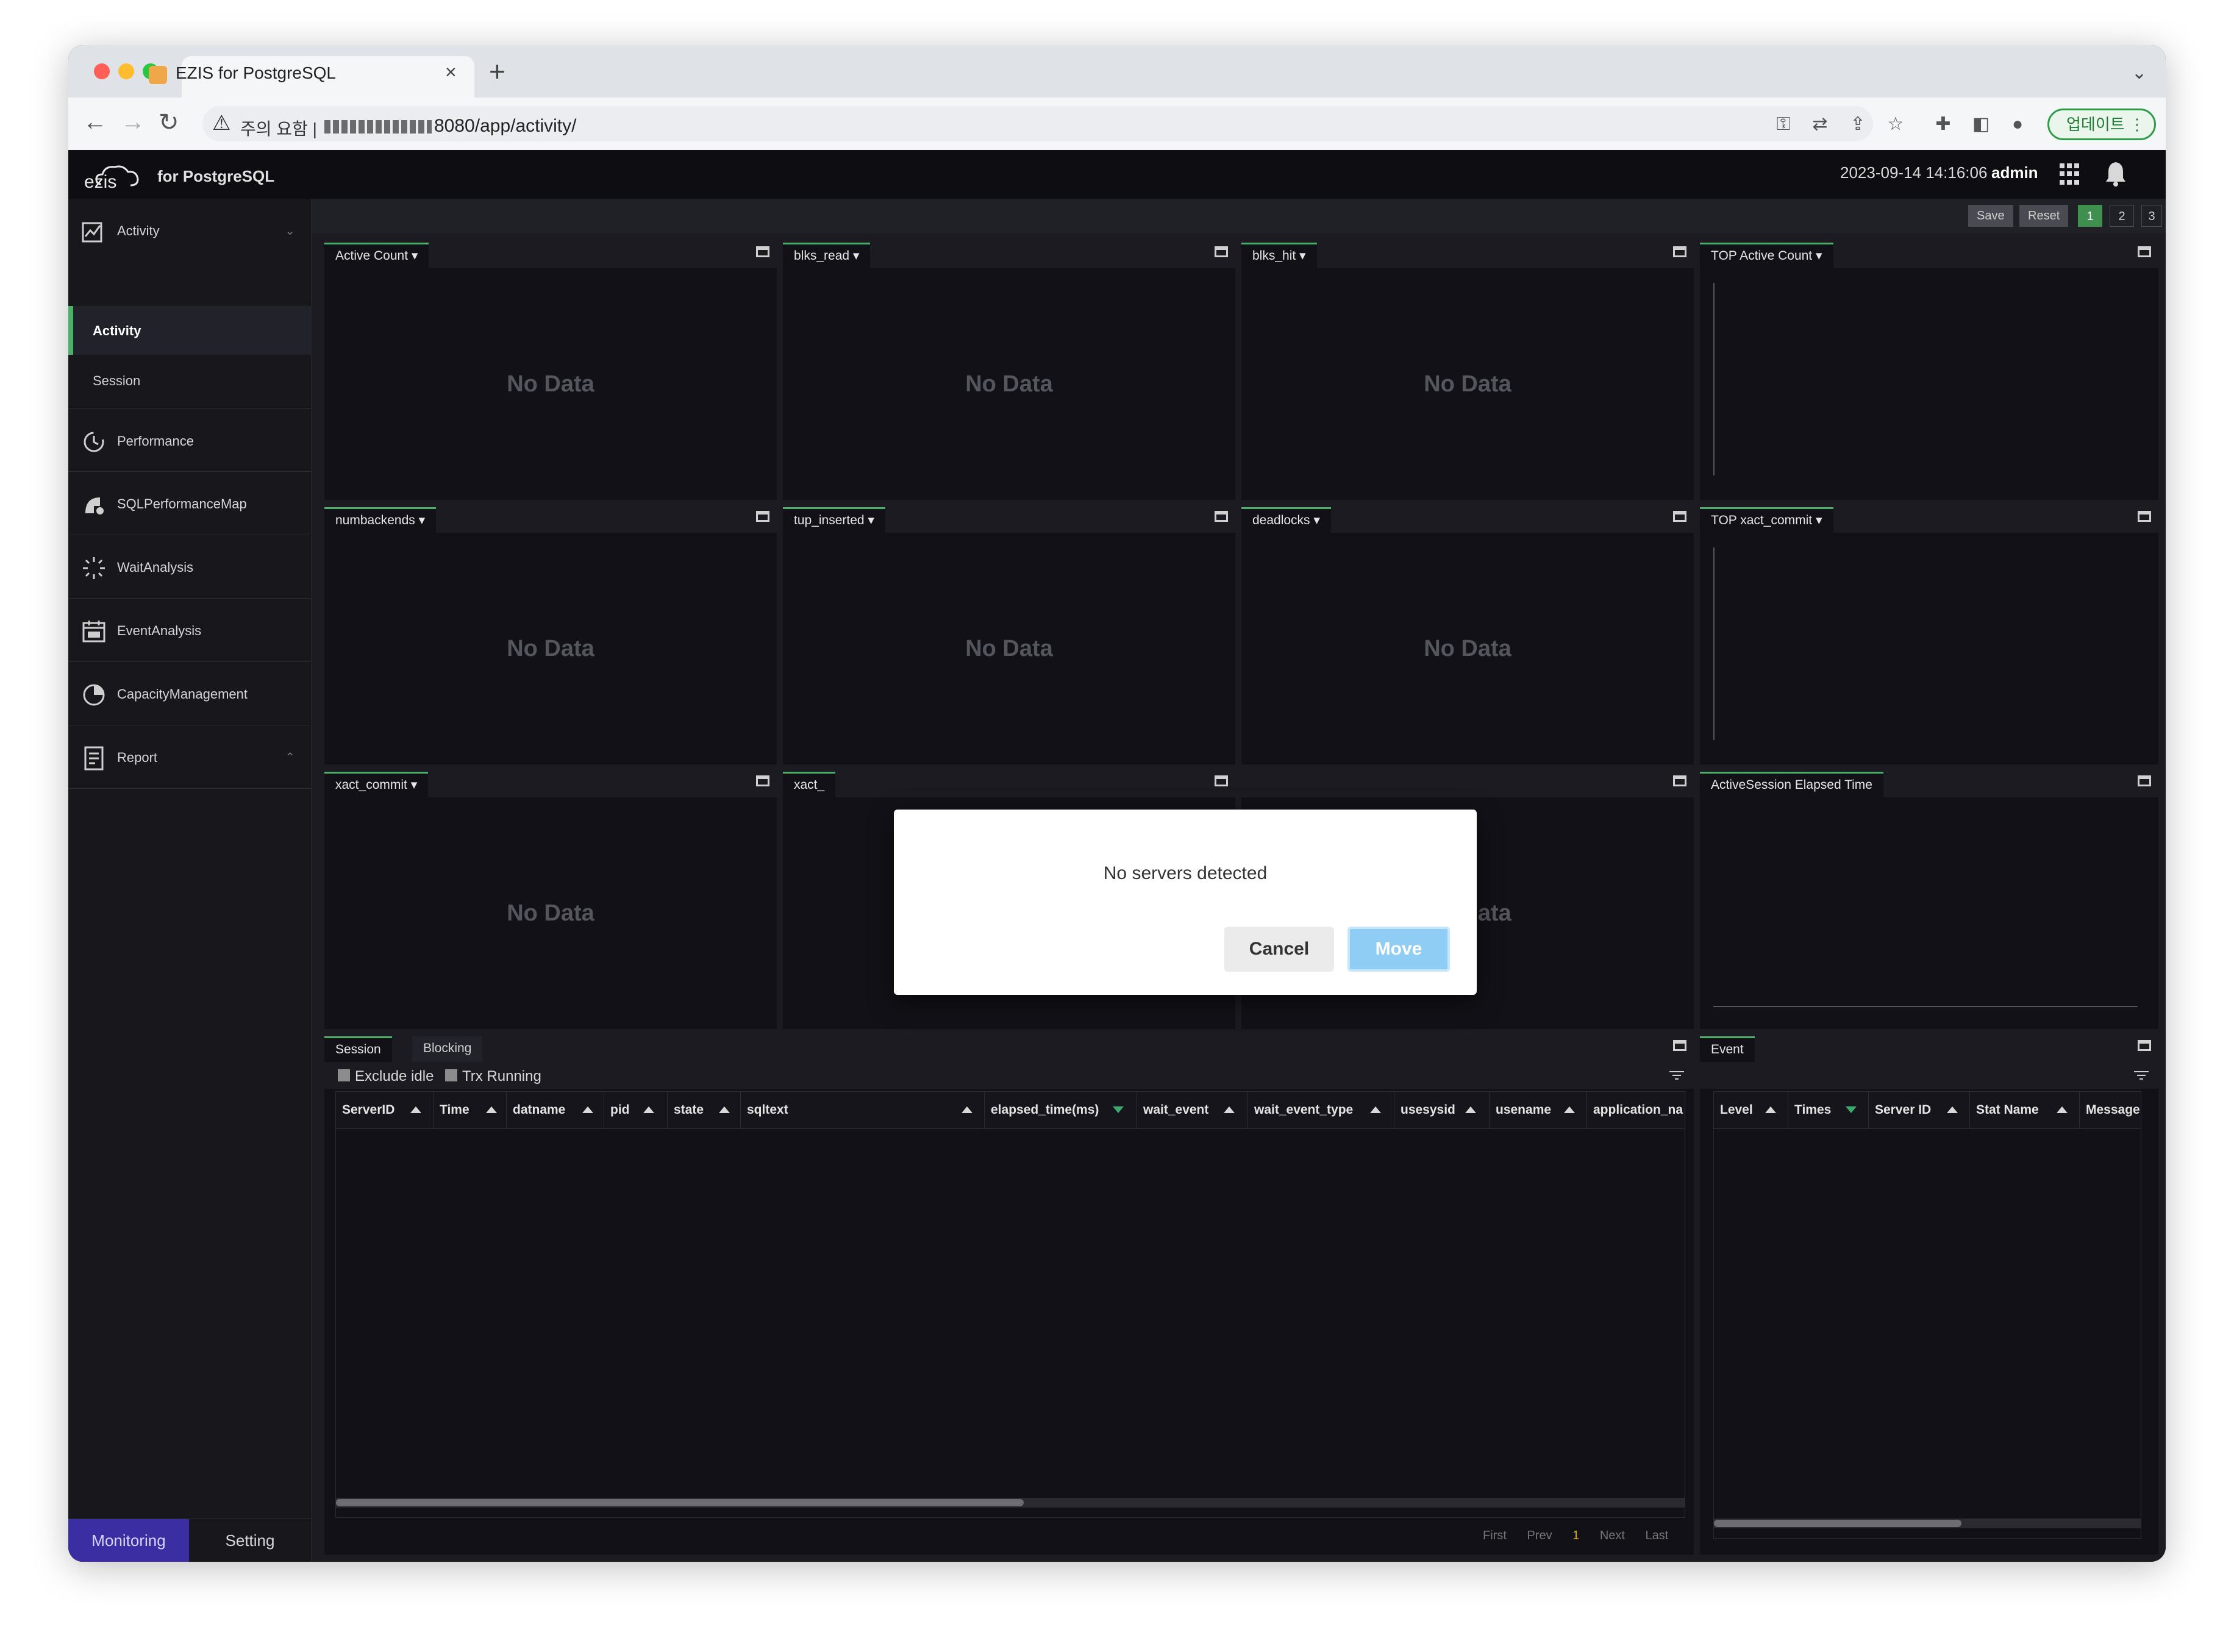  Describe the element at coordinates (447, 1049) in the screenshot. I see `tab-blocking: Blocking` at that location.